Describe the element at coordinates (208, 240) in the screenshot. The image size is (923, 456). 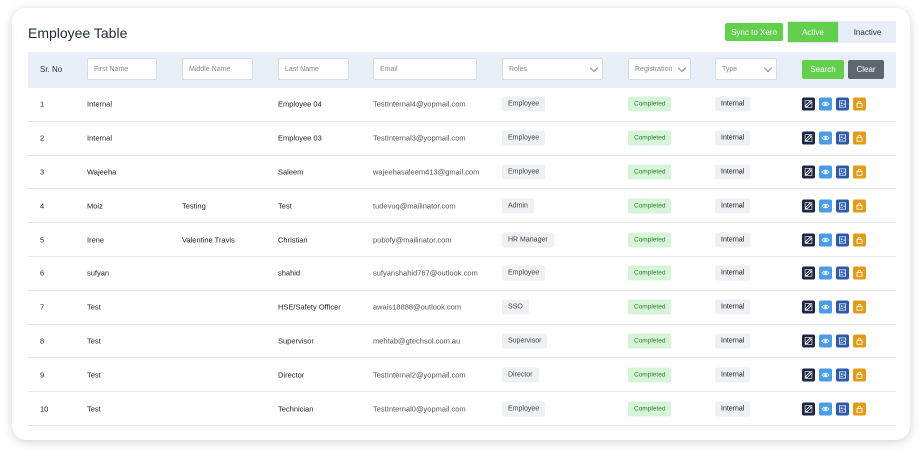
I see `middle-name-cell: Valentine Travis` at that location.